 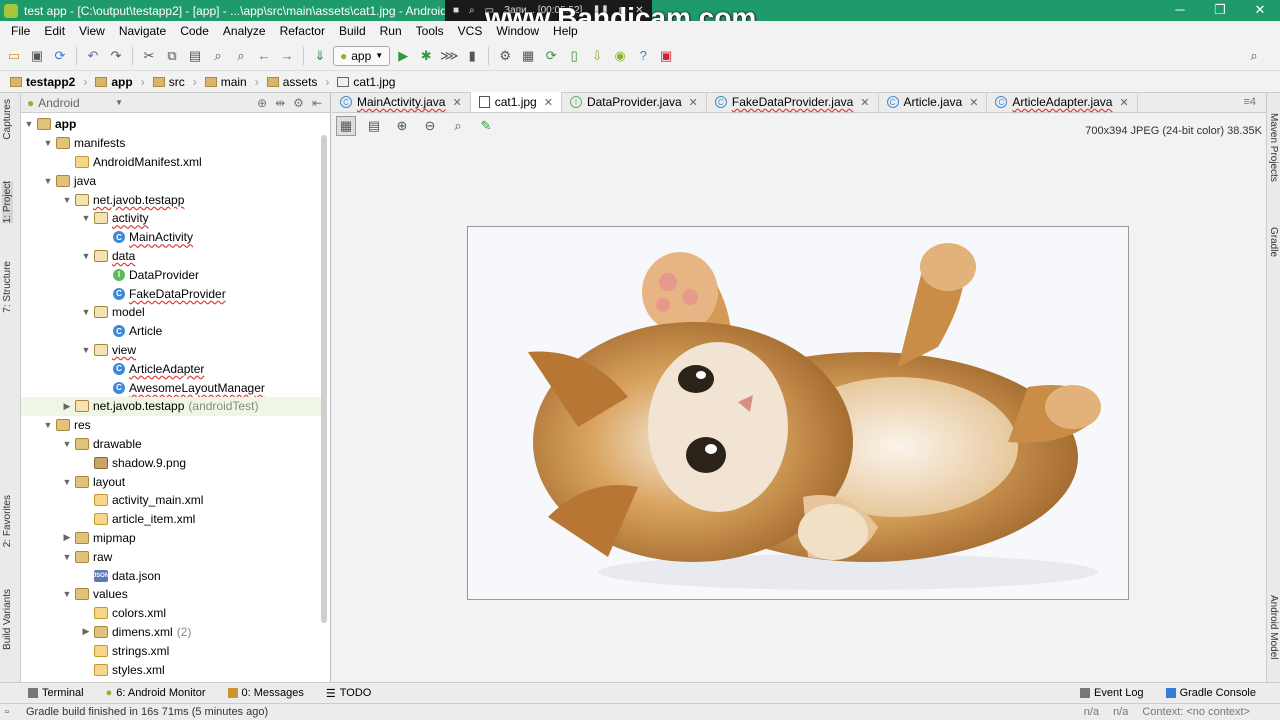 I want to click on tree-item: ▶ dimens.xml (2), so click(x=171, y=632).